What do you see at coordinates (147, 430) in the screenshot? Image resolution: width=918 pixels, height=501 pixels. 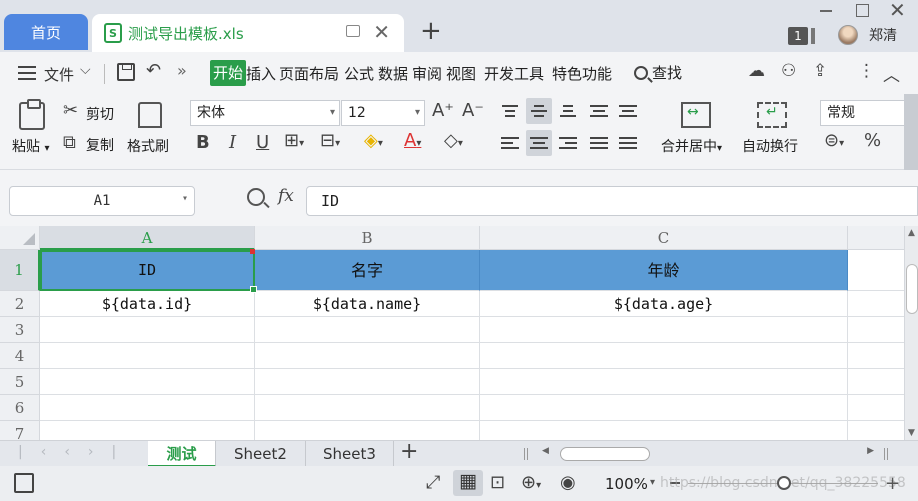 I see `cell-a7` at bounding box center [147, 430].